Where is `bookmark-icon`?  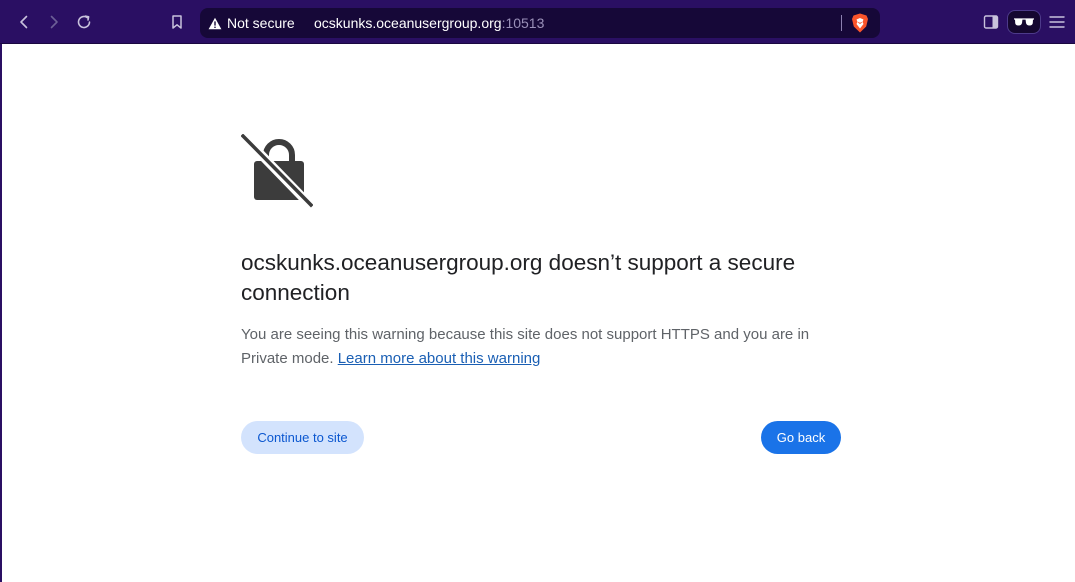 bookmark-icon is located at coordinates (177, 22).